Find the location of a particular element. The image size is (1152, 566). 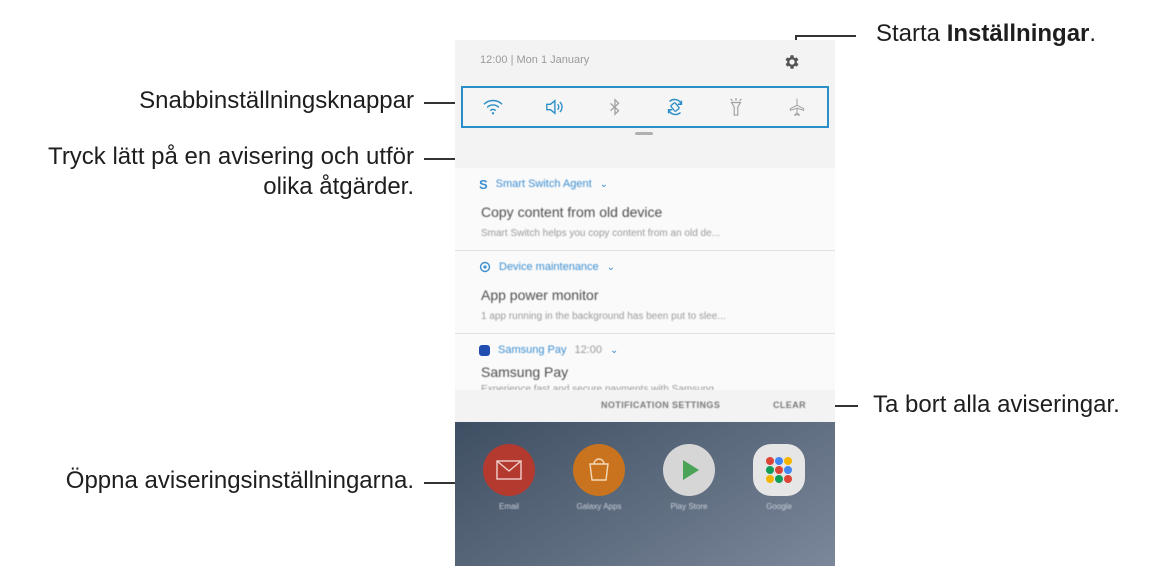

notification-app-name: Device maintenance is located at coordinates (549, 267).